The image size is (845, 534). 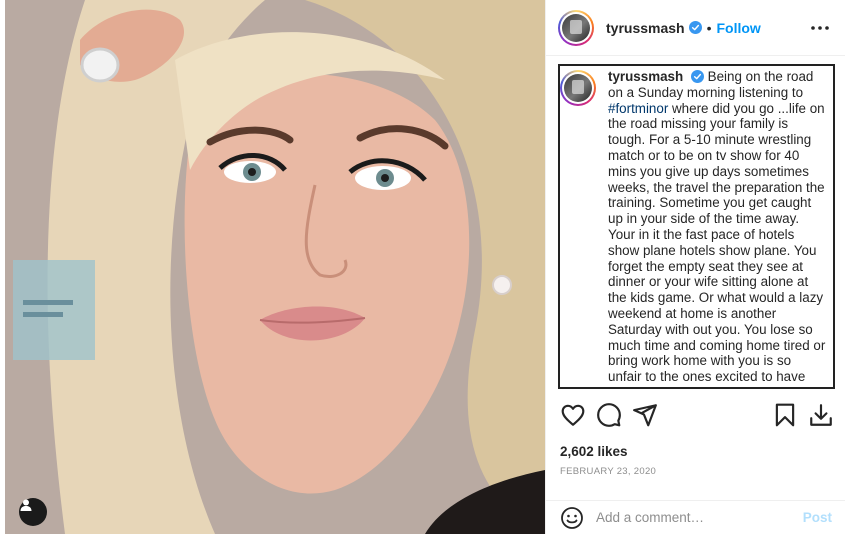 I want to click on user-tag-button, so click(x=33, y=512).